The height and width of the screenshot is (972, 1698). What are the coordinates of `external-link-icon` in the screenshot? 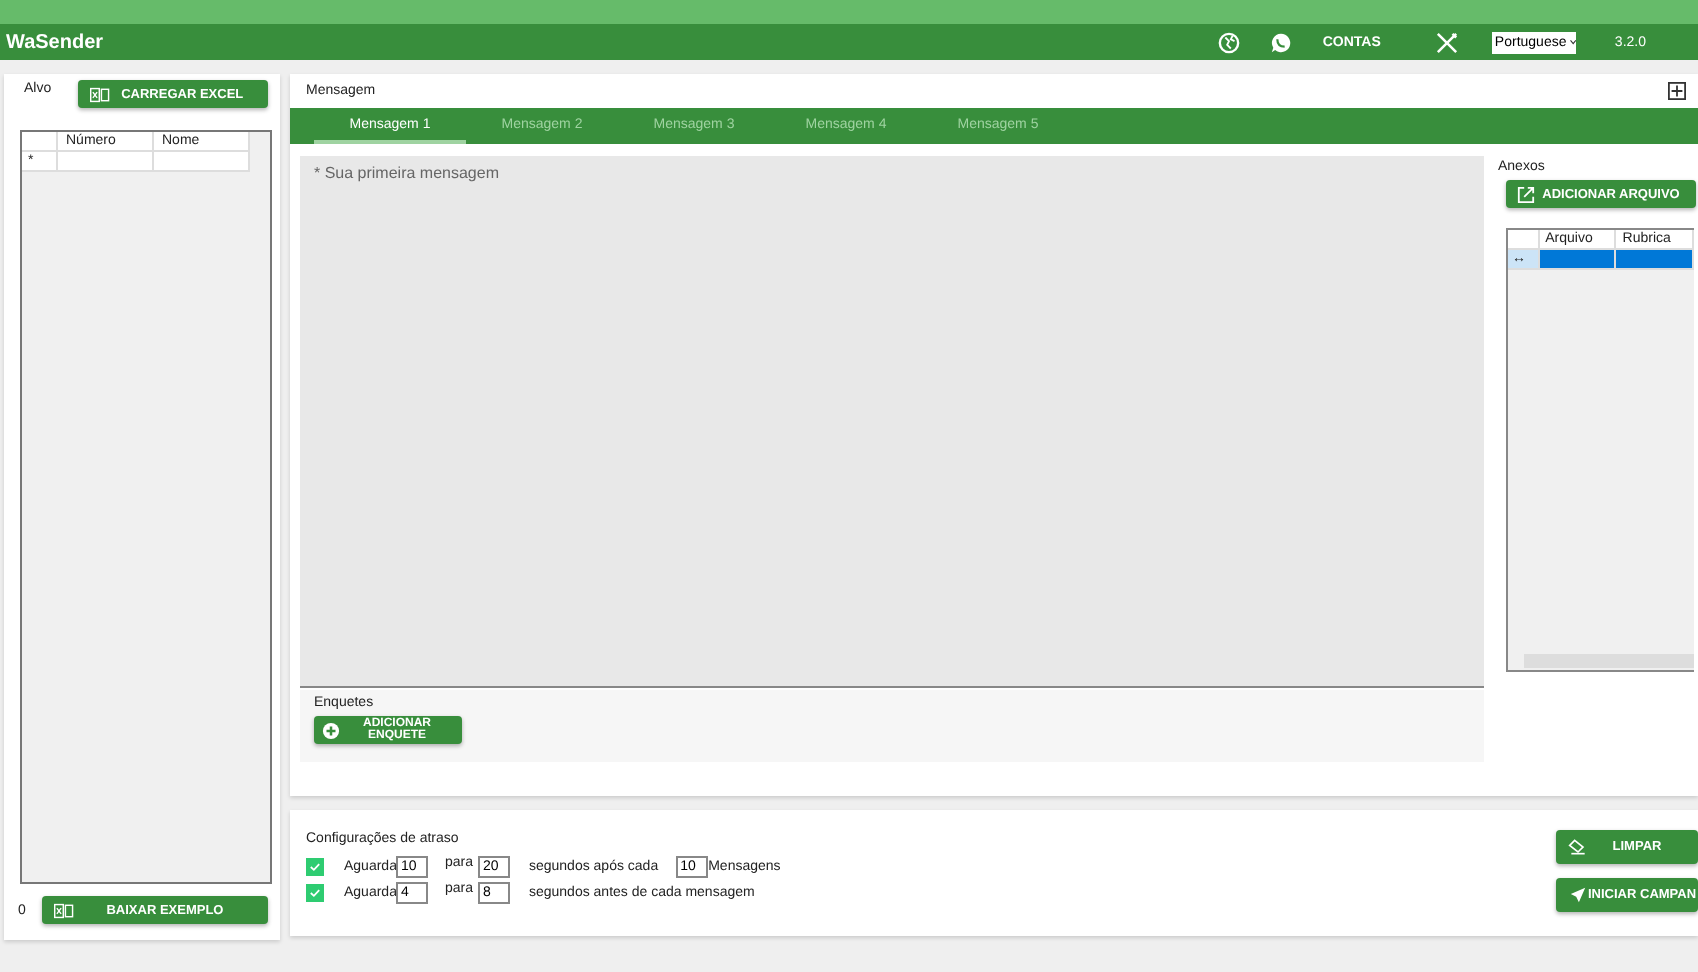 It's located at (1526, 194).